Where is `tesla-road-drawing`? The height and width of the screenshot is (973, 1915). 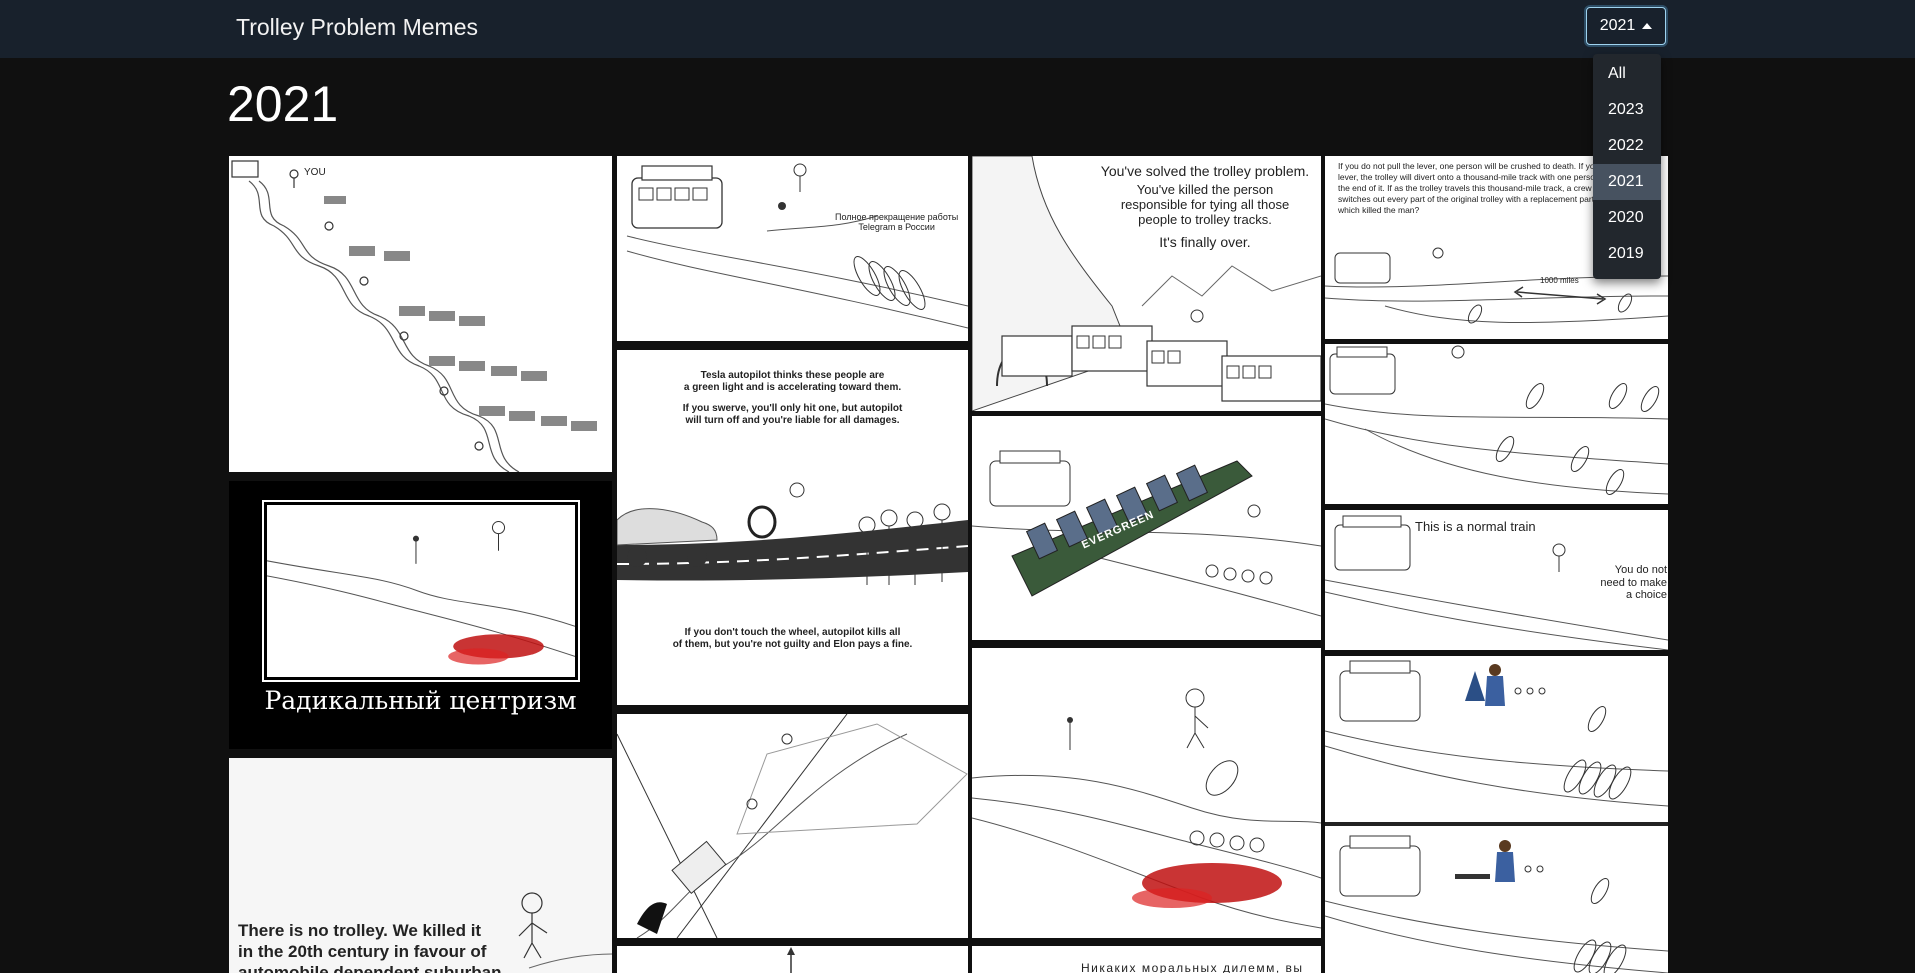 tesla-road-drawing is located at coordinates (792, 533).